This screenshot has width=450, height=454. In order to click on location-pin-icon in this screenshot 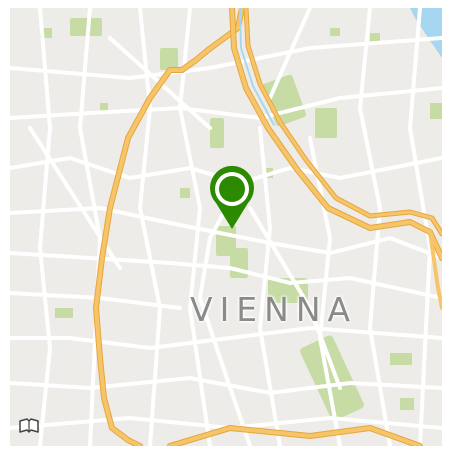, I will do `click(232, 198)`.